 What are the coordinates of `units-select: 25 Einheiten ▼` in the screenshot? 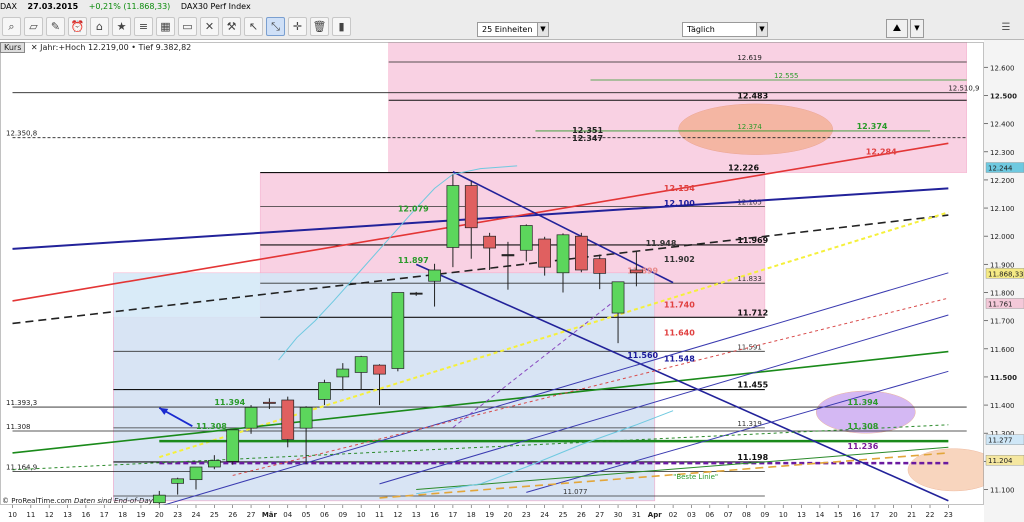 It's located at (513, 29).